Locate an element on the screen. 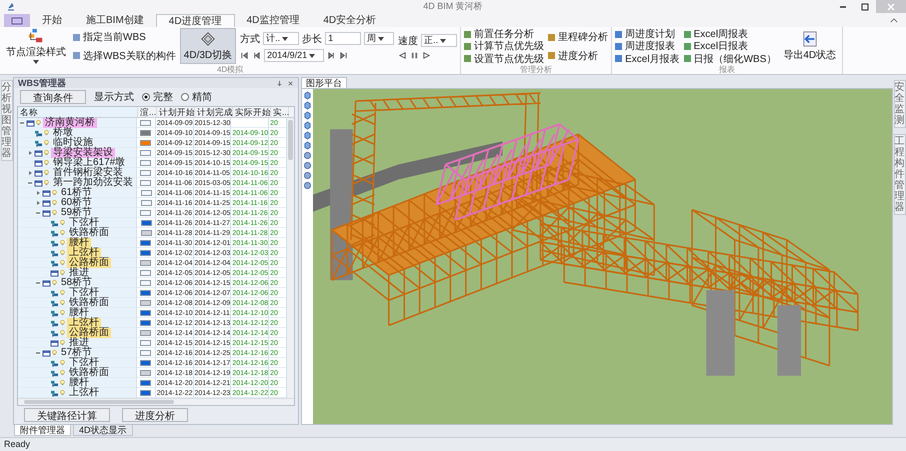  ribbon-tab: 4D监控管理 is located at coordinates (273, 20).